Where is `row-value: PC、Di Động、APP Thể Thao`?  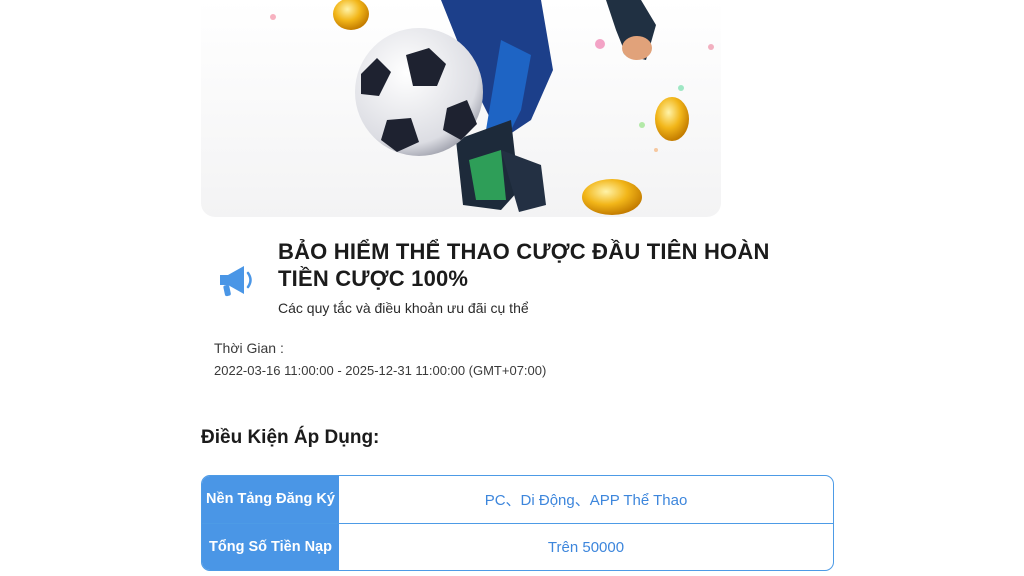 row-value: PC、Di Động、APP Thể Thao is located at coordinates (586, 500).